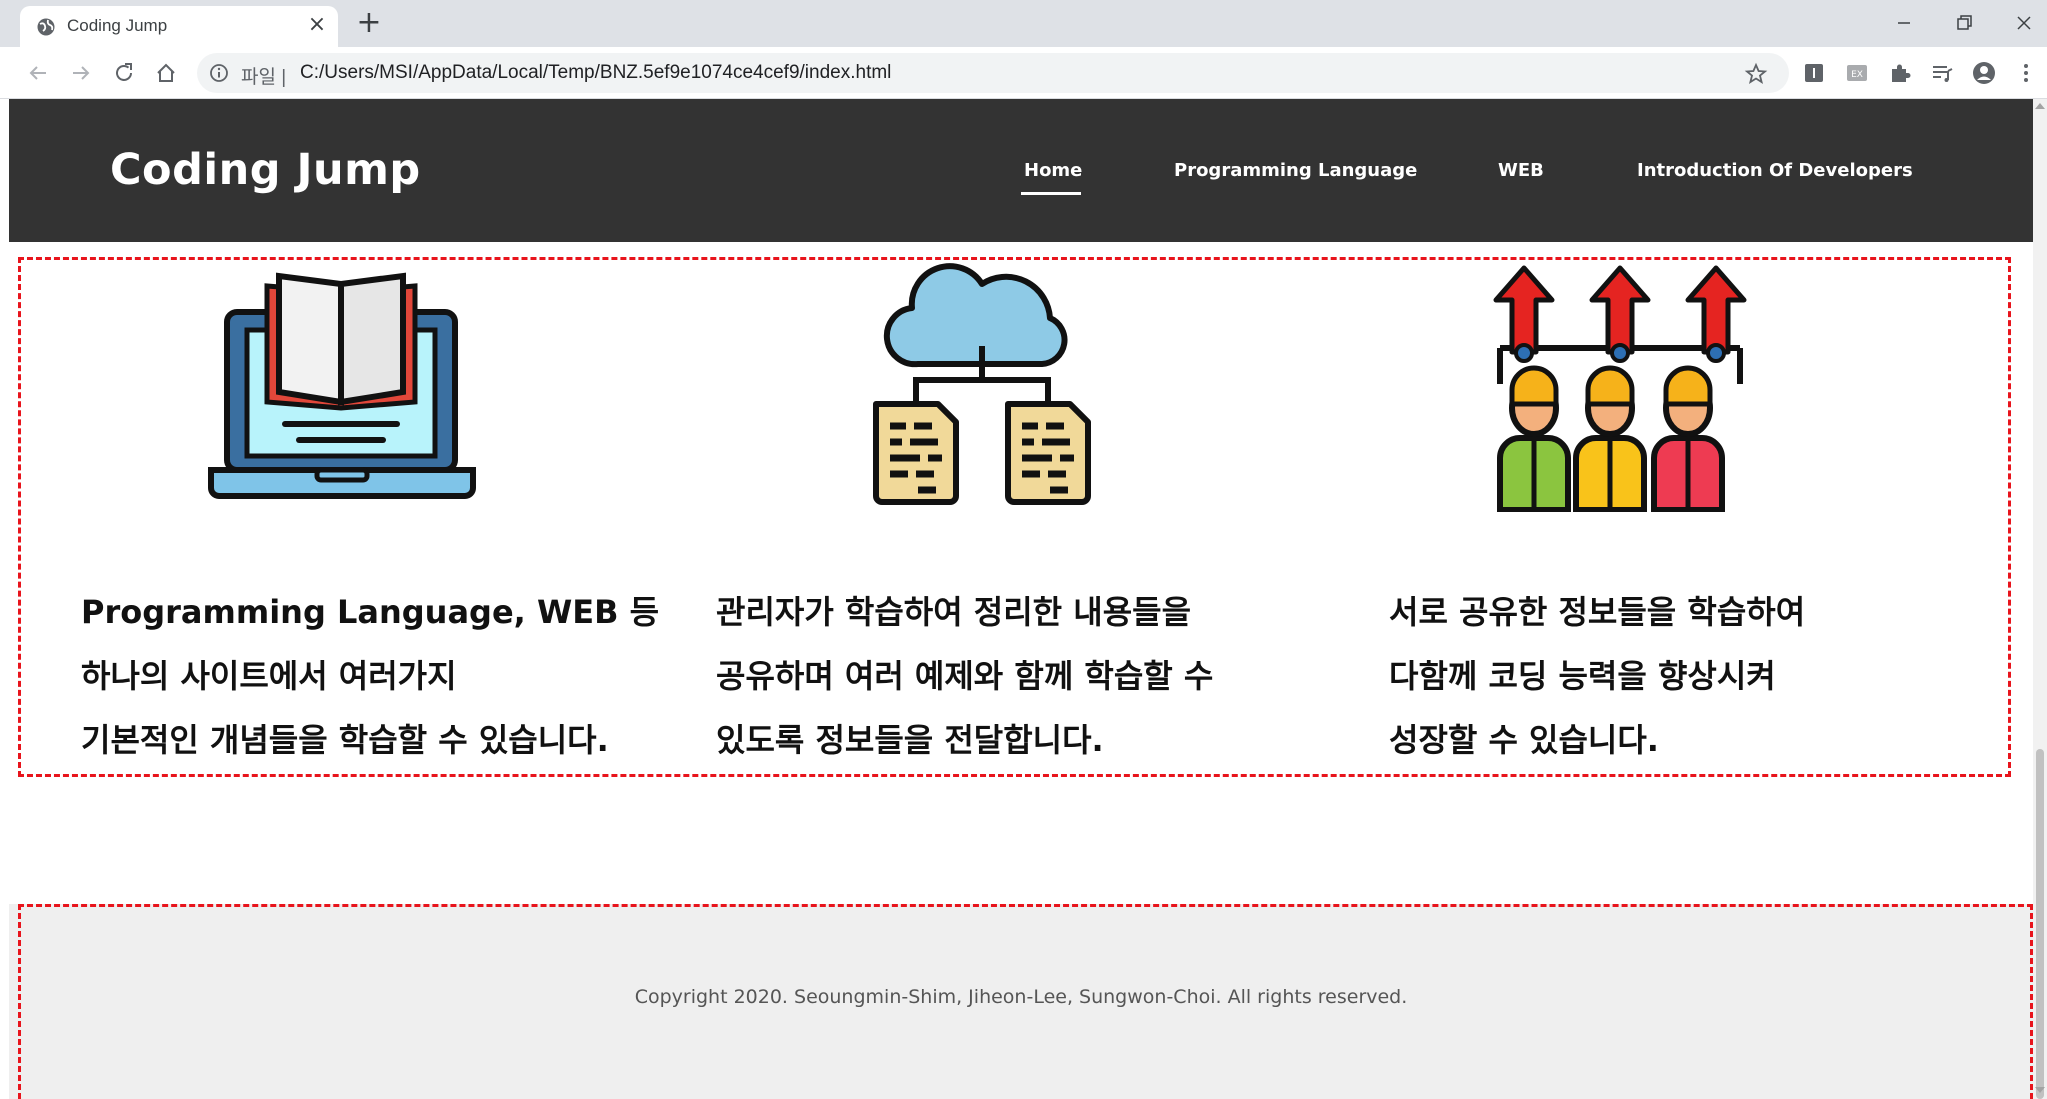  Describe the element at coordinates (179, 26) in the screenshot. I see `browser-tab: Coding Jump ×` at that location.